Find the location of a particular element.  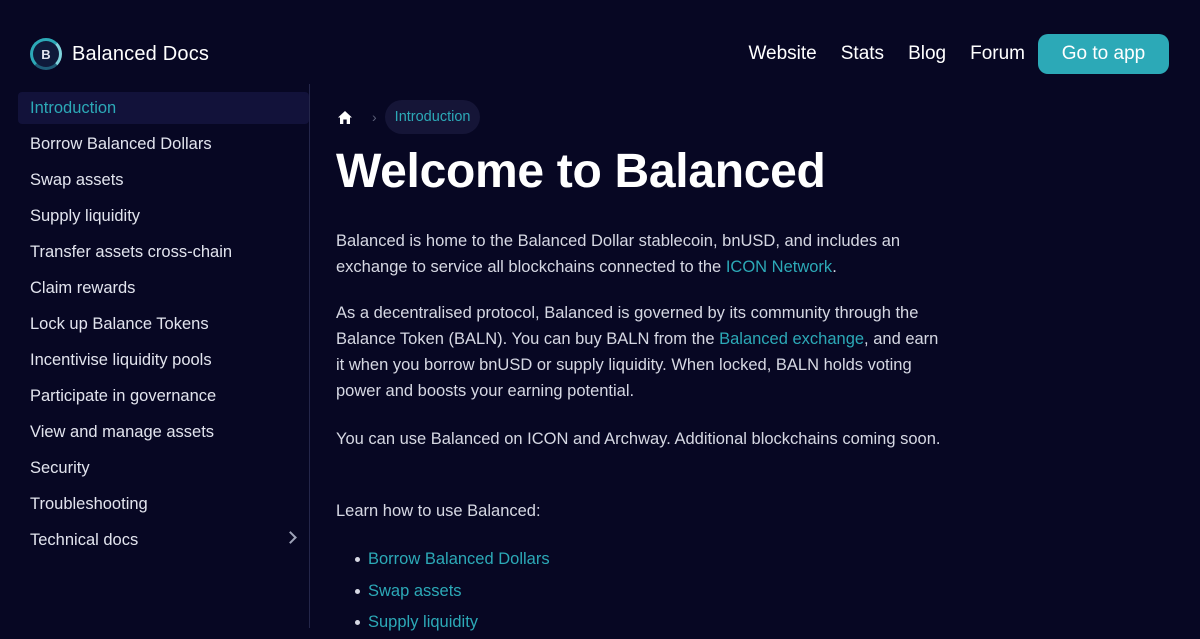

balanced-logo-icon: B is located at coordinates (46, 54).